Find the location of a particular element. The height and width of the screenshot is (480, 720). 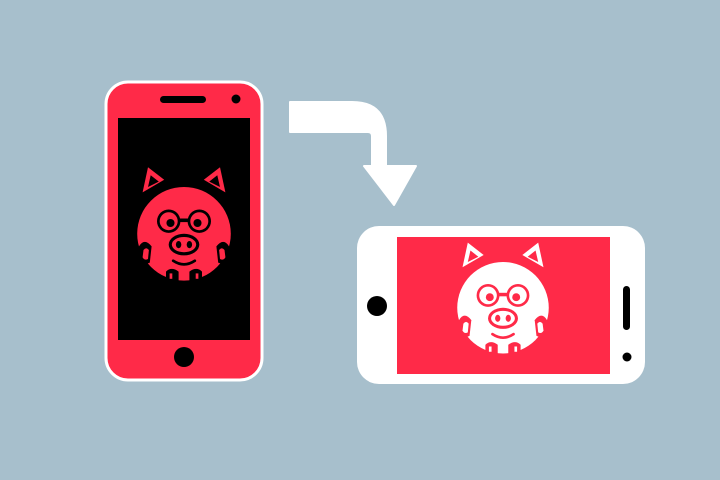

landscape-camera-dot is located at coordinates (627, 357).